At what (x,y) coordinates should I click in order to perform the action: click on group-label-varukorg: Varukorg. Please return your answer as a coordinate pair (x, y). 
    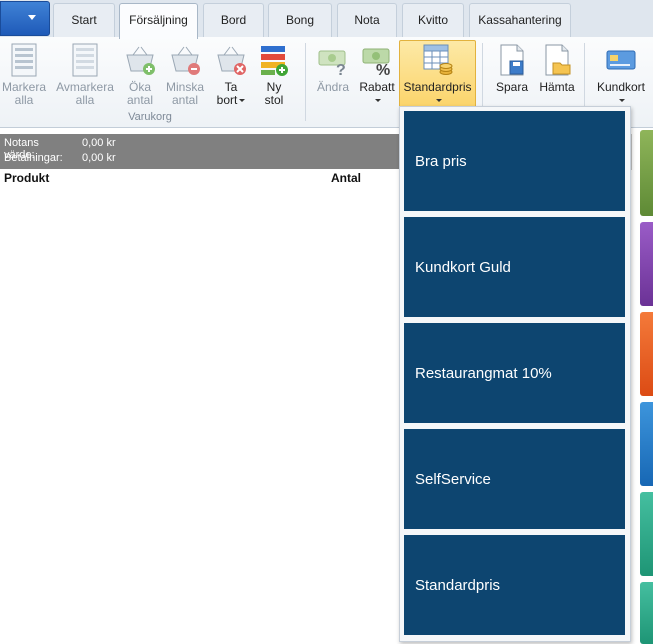
    Looking at the image, I should click on (150, 117).